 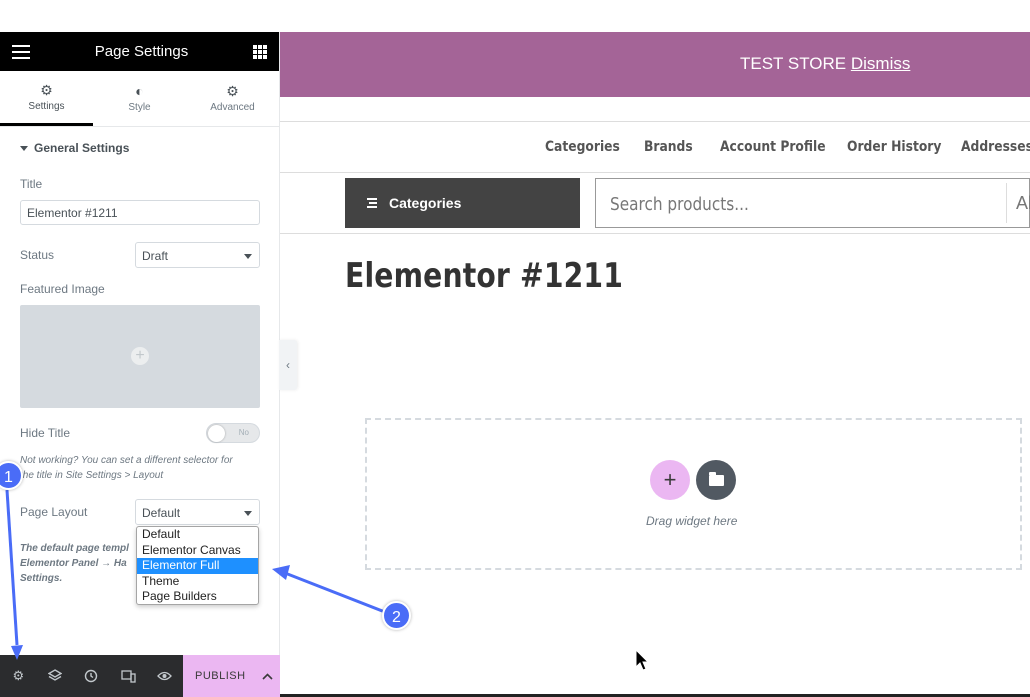 What do you see at coordinates (642, 659) in the screenshot?
I see `mouse-cursor-icon` at bounding box center [642, 659].